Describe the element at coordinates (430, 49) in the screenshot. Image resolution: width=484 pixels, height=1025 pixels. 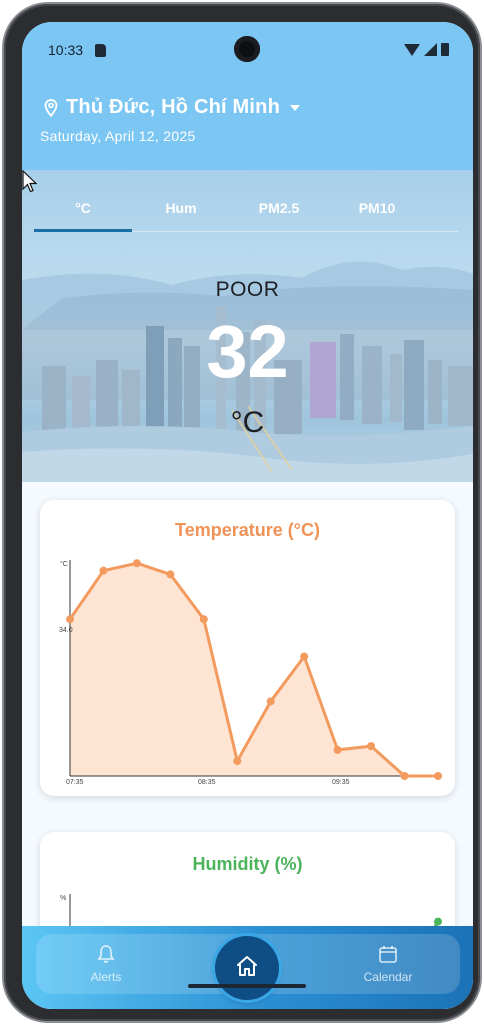
I see `cellular-signal-icon` at that location.